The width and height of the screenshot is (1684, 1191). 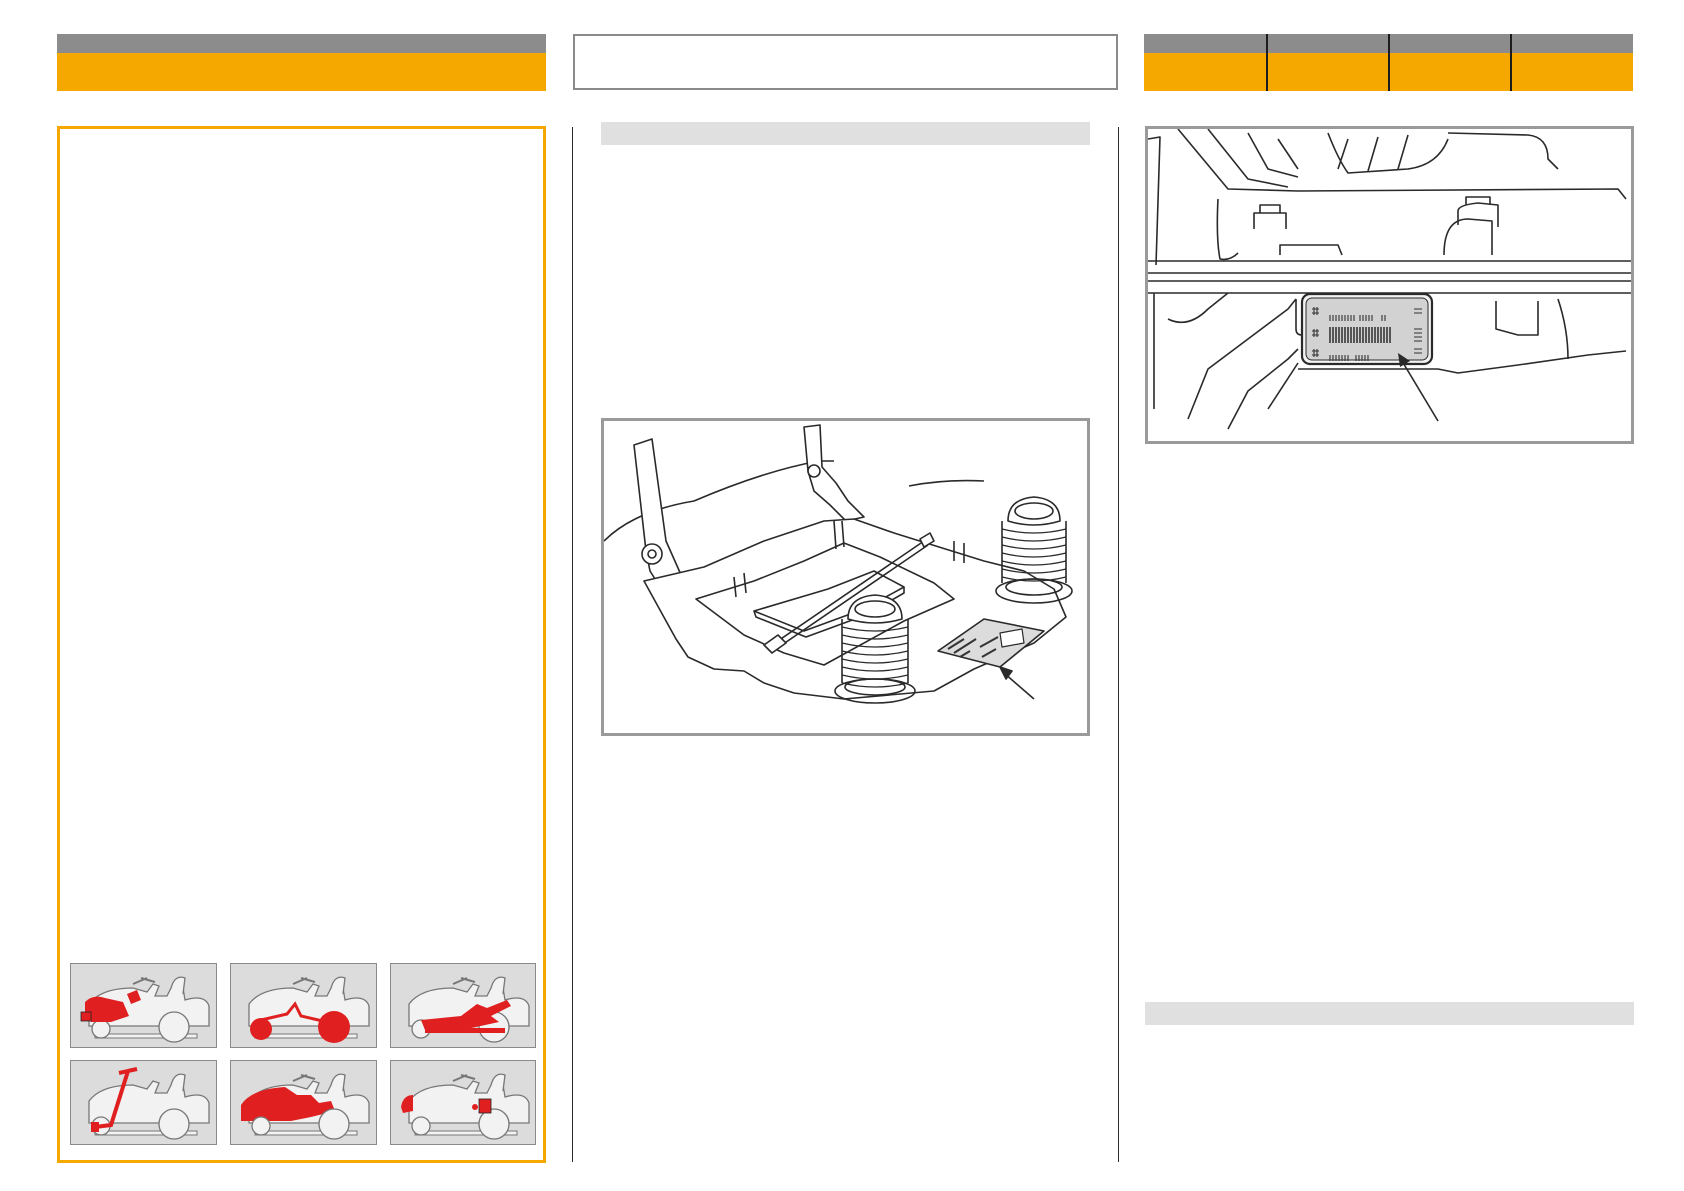 What do you see at coordinates (145, 1009) in the screenshot?
I see `tractor-engine-icon` at bounding box center [145, 1009].